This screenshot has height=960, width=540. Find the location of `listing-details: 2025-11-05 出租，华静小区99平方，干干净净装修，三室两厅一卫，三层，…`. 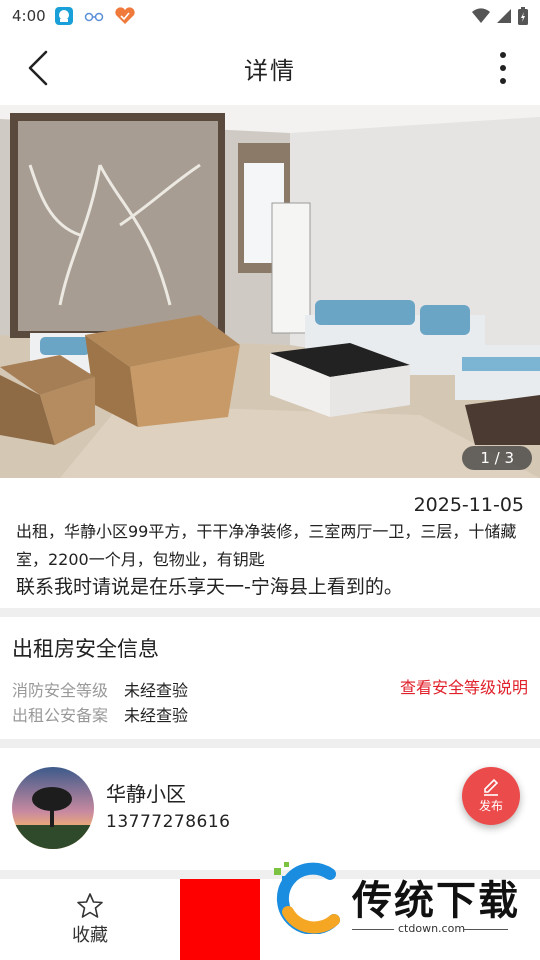

listing-details: 2025-11-05 出租，华静小区99平方，干干净净装修，三室两厅一卫，三层，… is located at coordinates (270, 543).